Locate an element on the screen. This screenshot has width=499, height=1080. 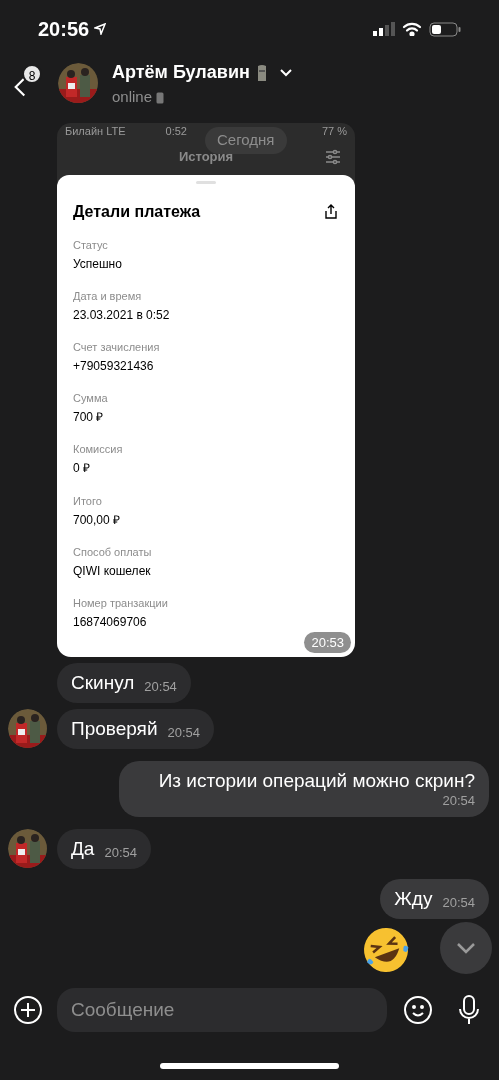
field-value: 16874069706 is located at coordinates (110, 621).